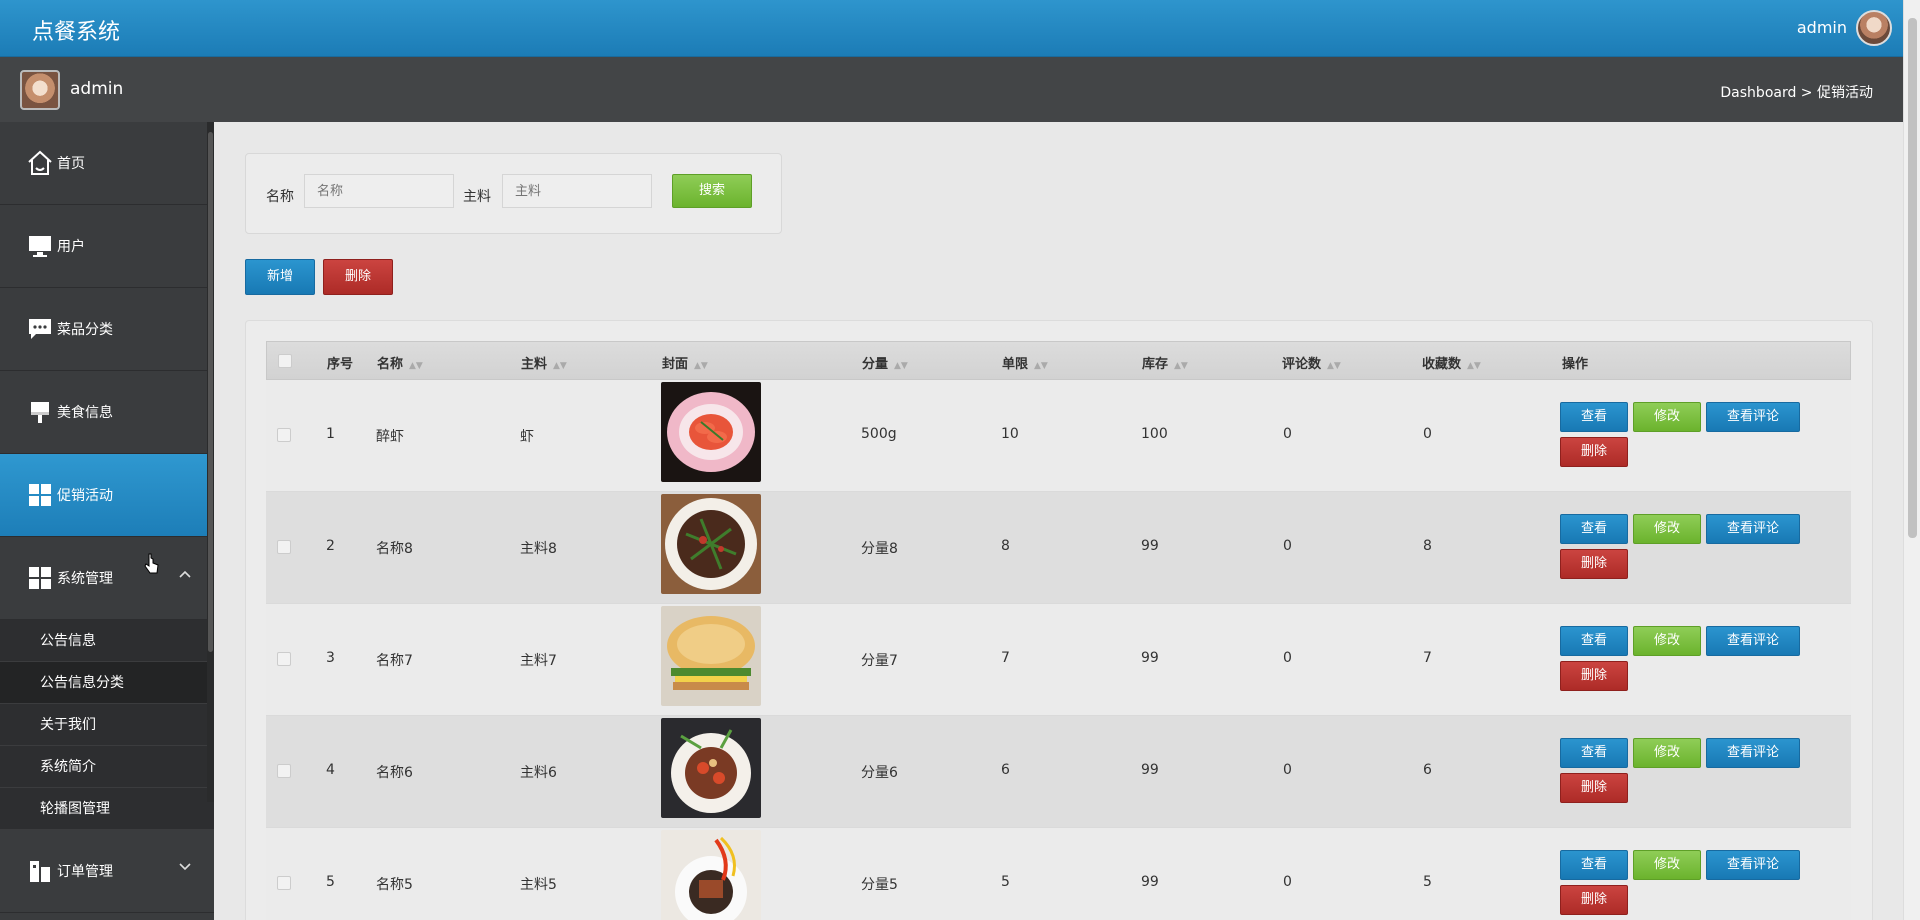 Image resolution: width=1920 pixels, height=920 pixels. What do you see at coordinates (390, 437) in the screenshot?
I see `cell-name: 醉虾` at bounding box center [390, 437].